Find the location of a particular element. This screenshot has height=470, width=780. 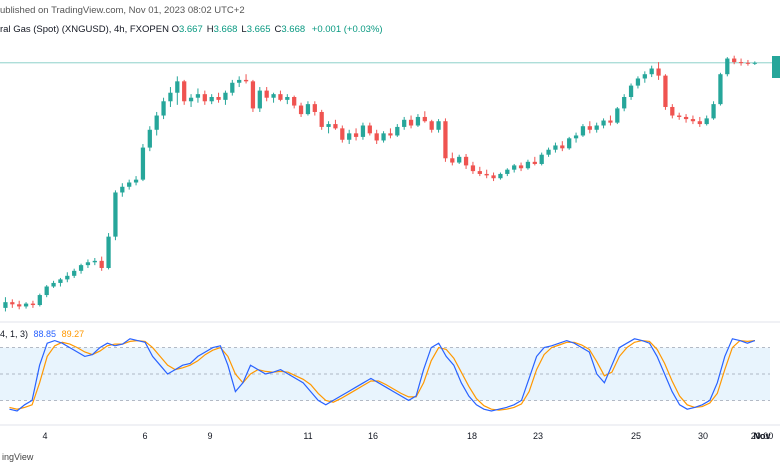

stoch-k-value: 88.85 is located at coordinates (45, 334).